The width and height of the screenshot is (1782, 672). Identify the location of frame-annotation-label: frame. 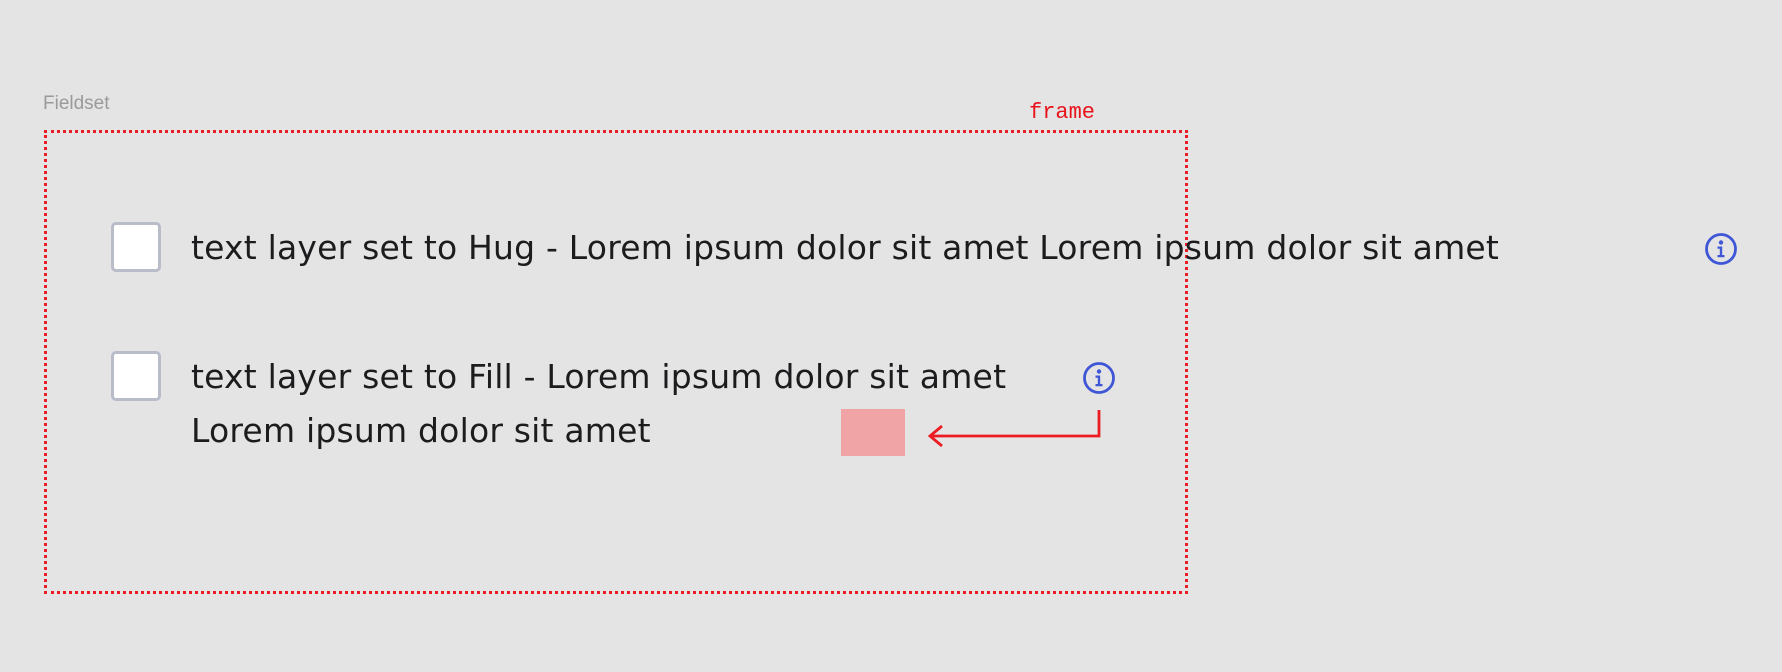
(1062, 112).